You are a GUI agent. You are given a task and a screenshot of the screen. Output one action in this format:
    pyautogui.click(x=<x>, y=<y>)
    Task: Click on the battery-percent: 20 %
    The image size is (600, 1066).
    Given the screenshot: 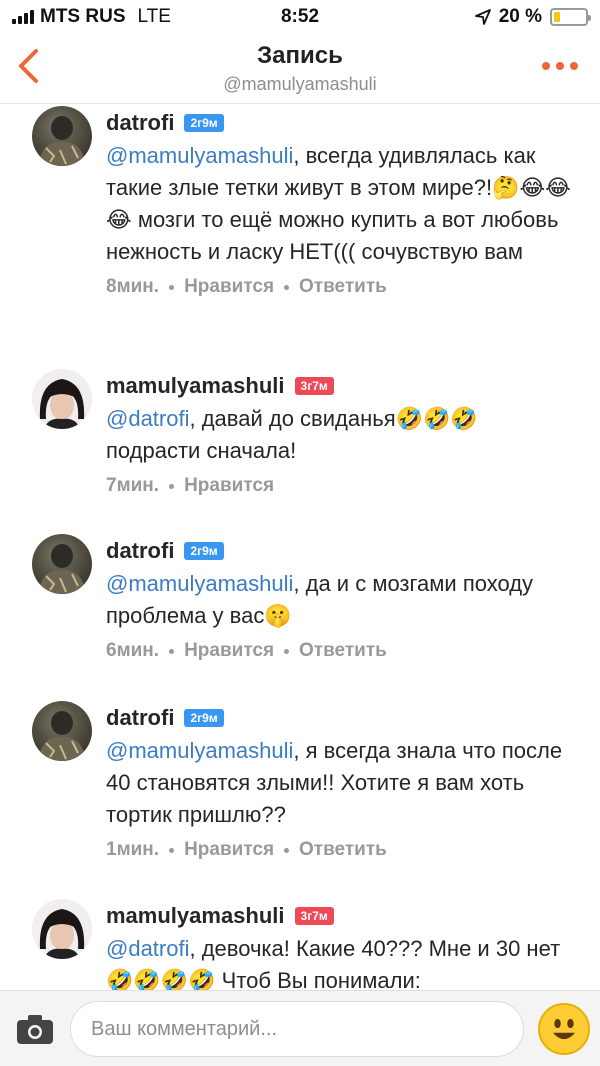 What is the action you would take?
    pyautogui.click(x=520, y=16)
    